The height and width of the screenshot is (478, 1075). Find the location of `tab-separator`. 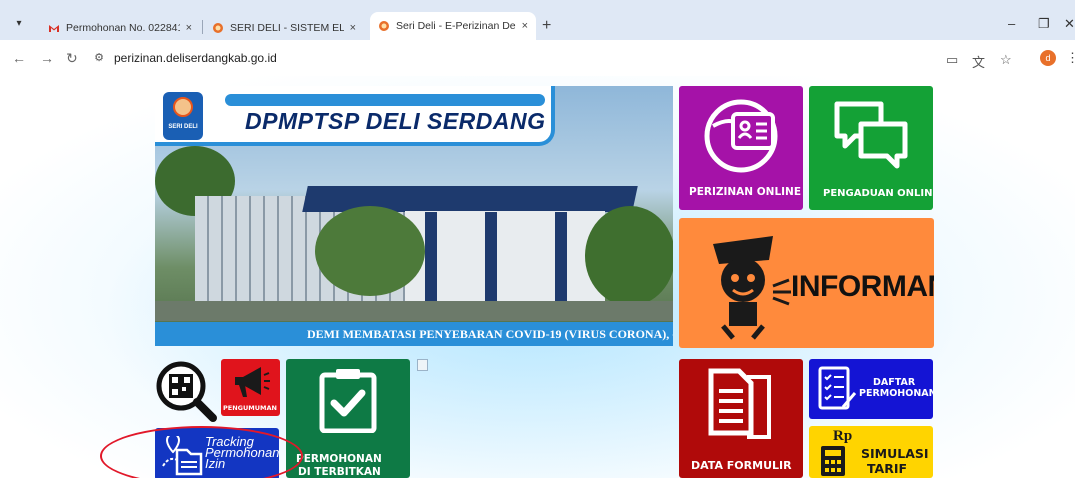

tab-separator is located at coordinates (202, 27).